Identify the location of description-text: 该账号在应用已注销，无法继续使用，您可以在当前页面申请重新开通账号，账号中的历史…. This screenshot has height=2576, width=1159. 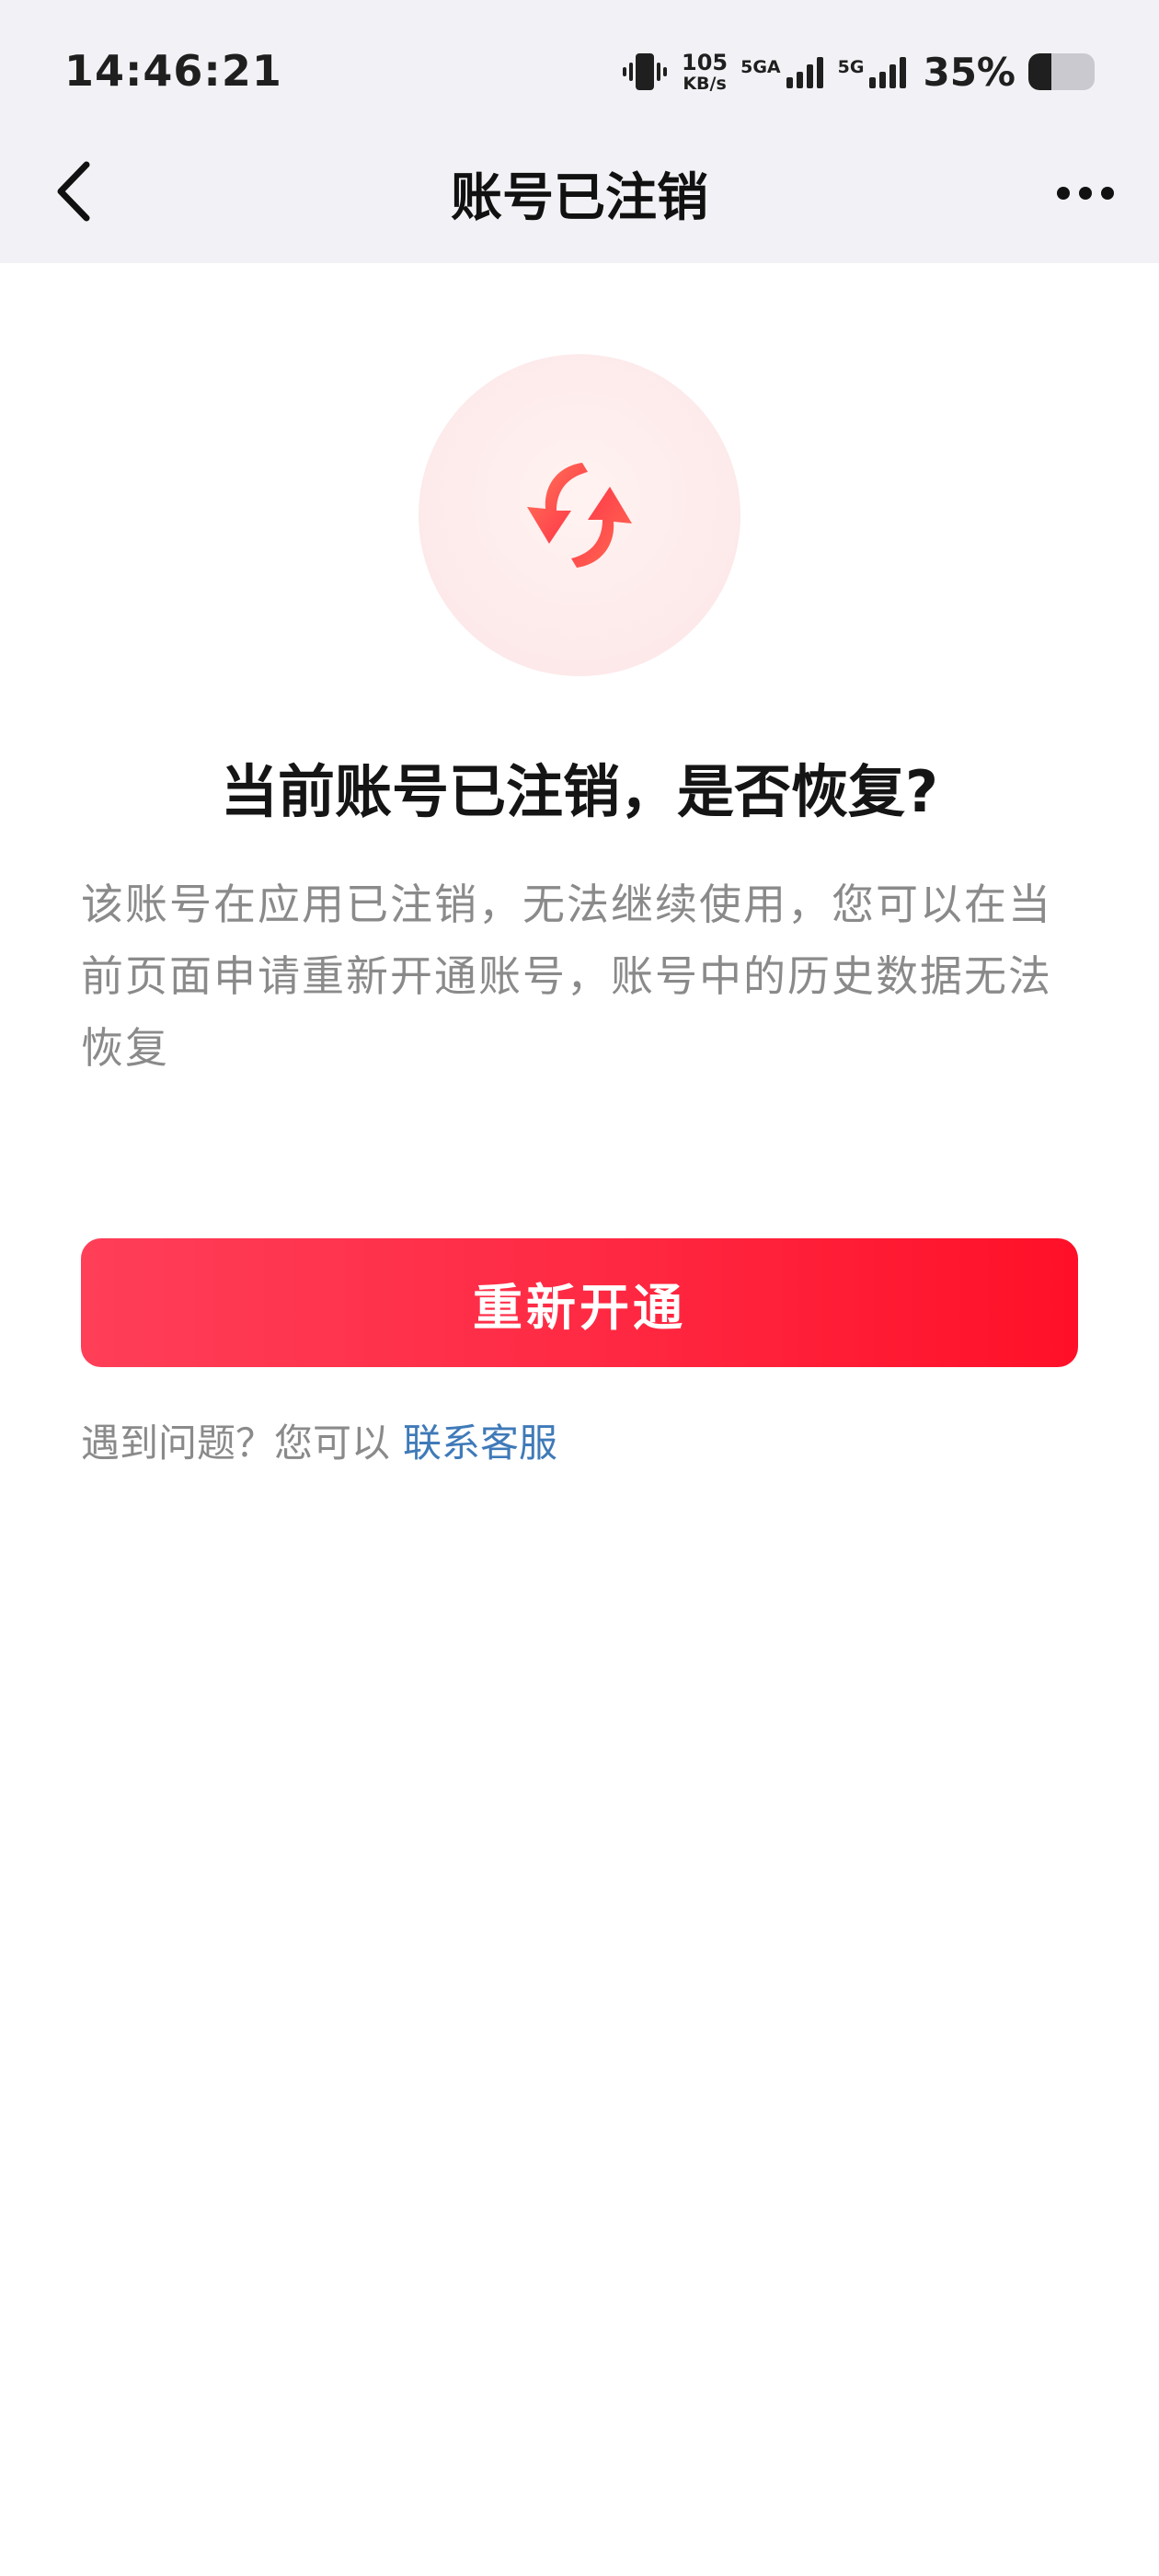
(566, 976).